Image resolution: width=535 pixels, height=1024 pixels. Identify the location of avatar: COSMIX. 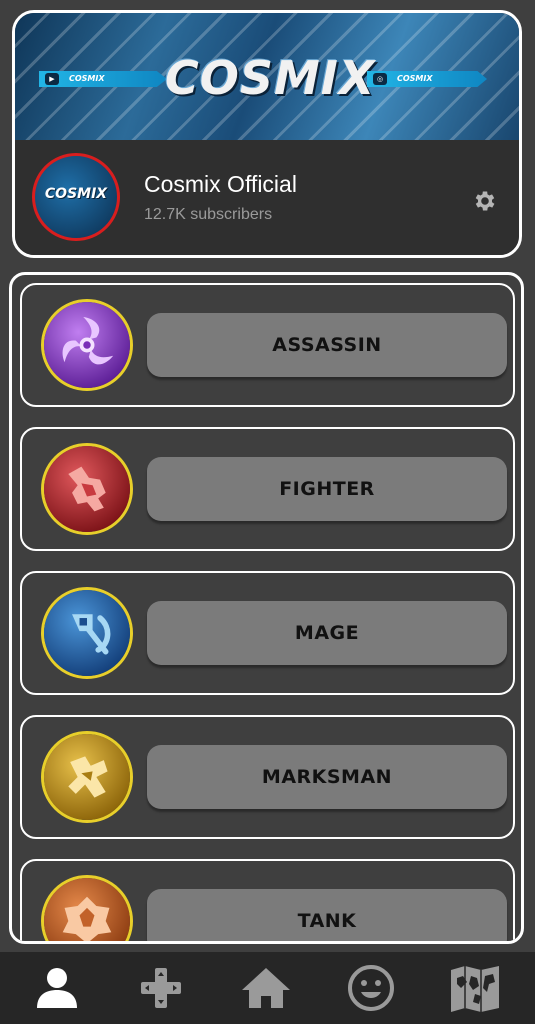
(76, 197).